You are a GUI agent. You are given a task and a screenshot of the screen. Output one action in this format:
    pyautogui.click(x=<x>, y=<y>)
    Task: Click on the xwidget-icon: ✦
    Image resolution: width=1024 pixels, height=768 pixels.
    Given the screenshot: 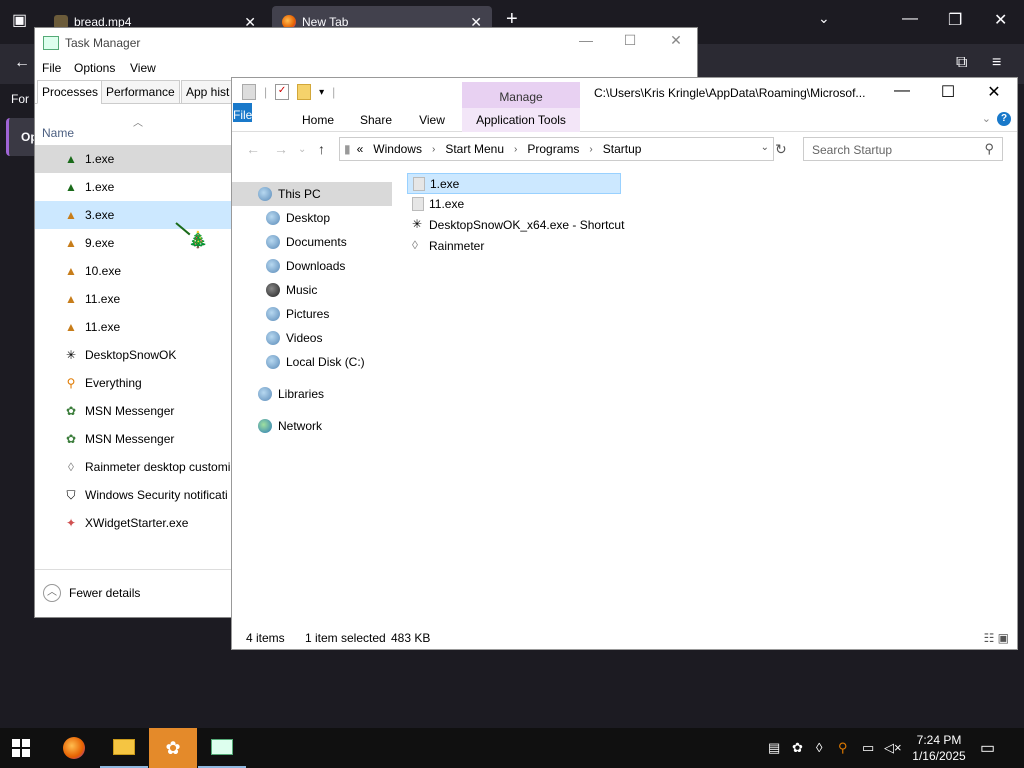 What is the action you would take?
    pyautogui.click(x=71, y=523)
    